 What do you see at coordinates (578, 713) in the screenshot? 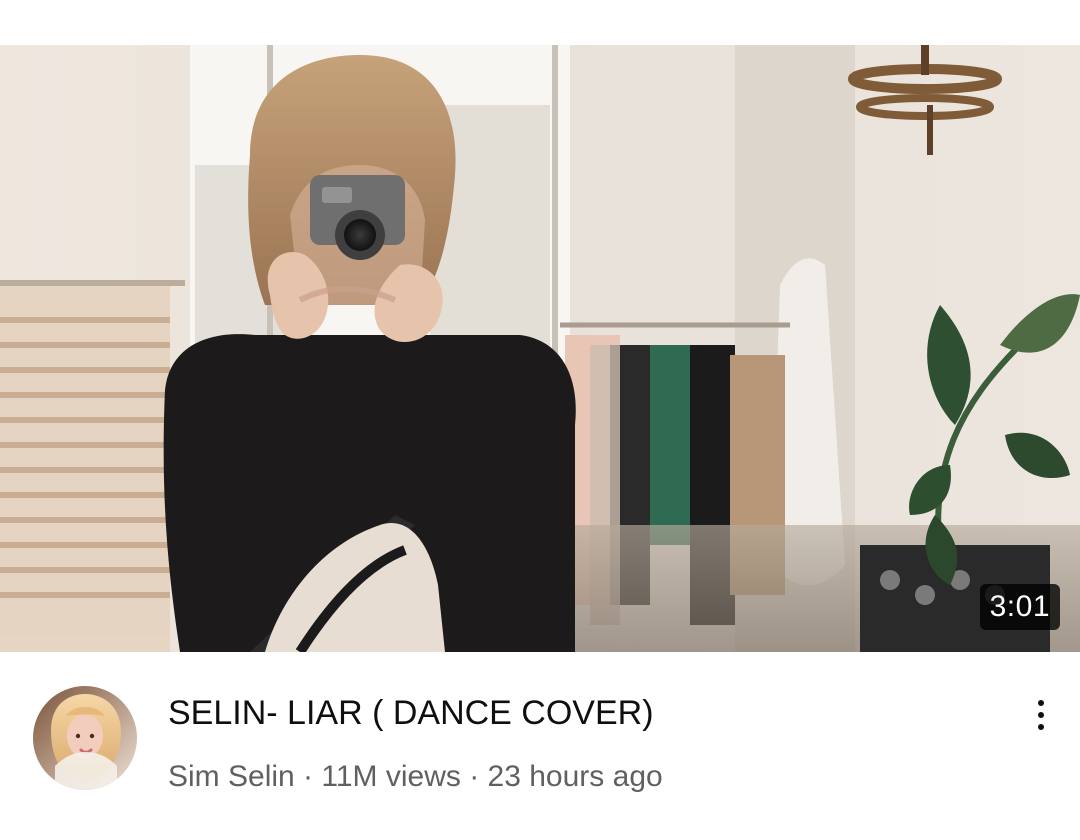
I see `video-title: SELIN- LIAR ( DANCE COVER)` at bounding box center [578, 713].